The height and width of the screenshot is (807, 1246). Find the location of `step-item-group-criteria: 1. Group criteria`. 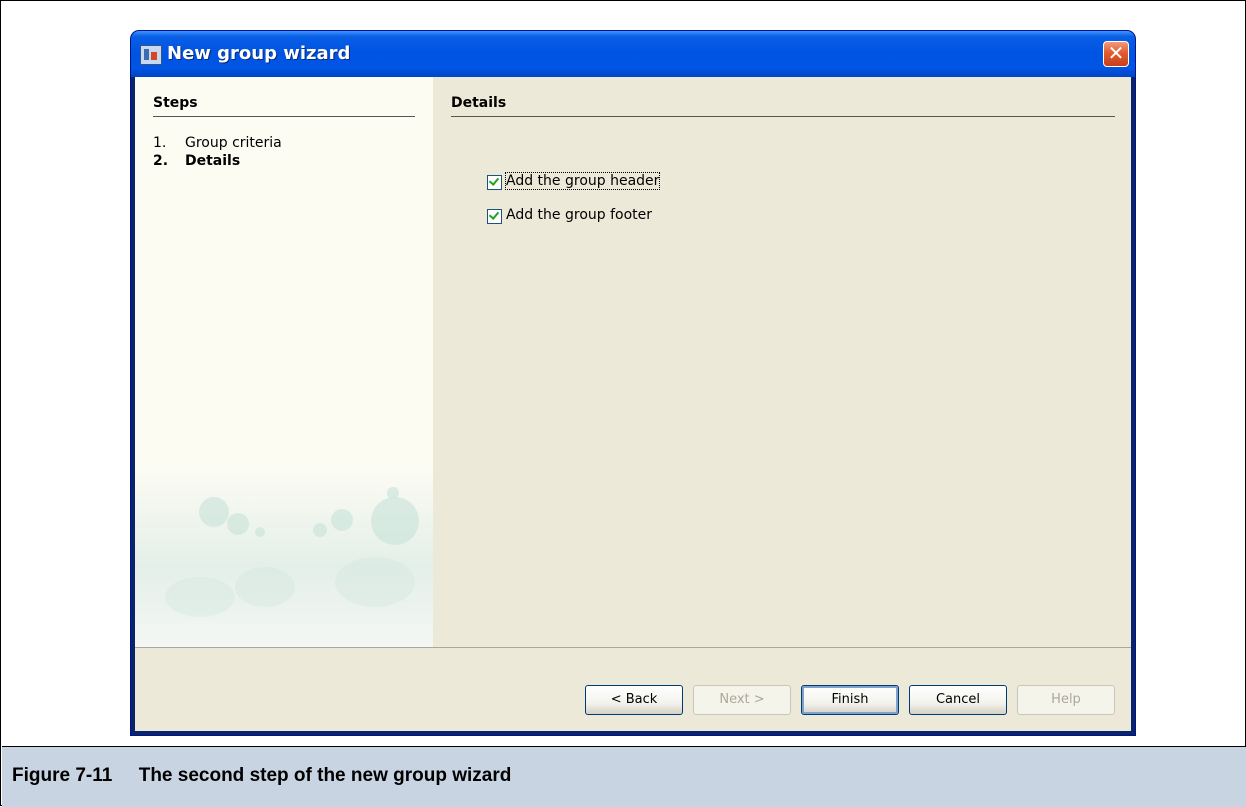

step-item-group-criteria: 1. Group criteria is located at coordinates (217, 143).